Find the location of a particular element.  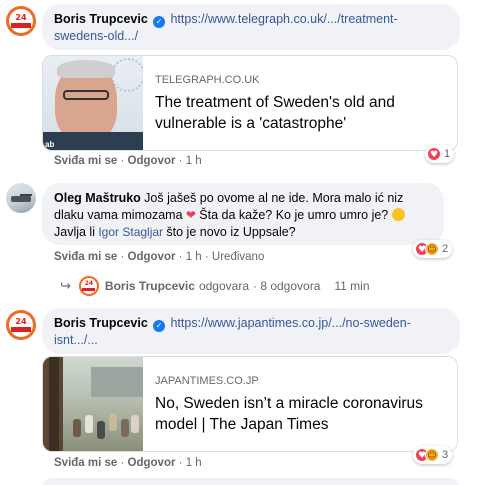

comment-text: što je novo iz Uppsale? is located at coordinates (231, 232).